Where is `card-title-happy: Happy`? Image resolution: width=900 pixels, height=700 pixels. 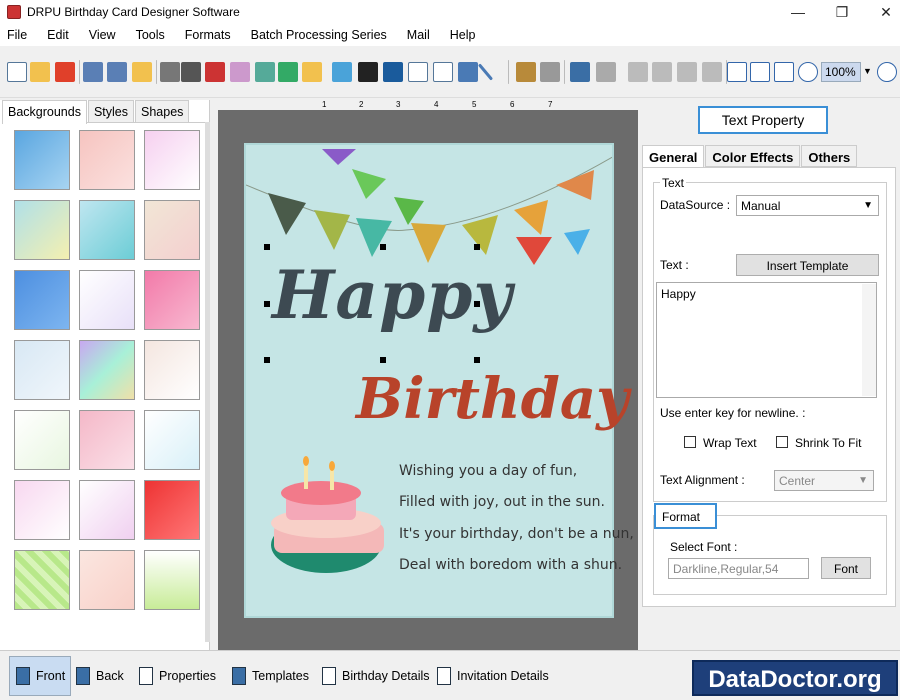
card-title-happy: Happy is located at coordinates (392, 295).